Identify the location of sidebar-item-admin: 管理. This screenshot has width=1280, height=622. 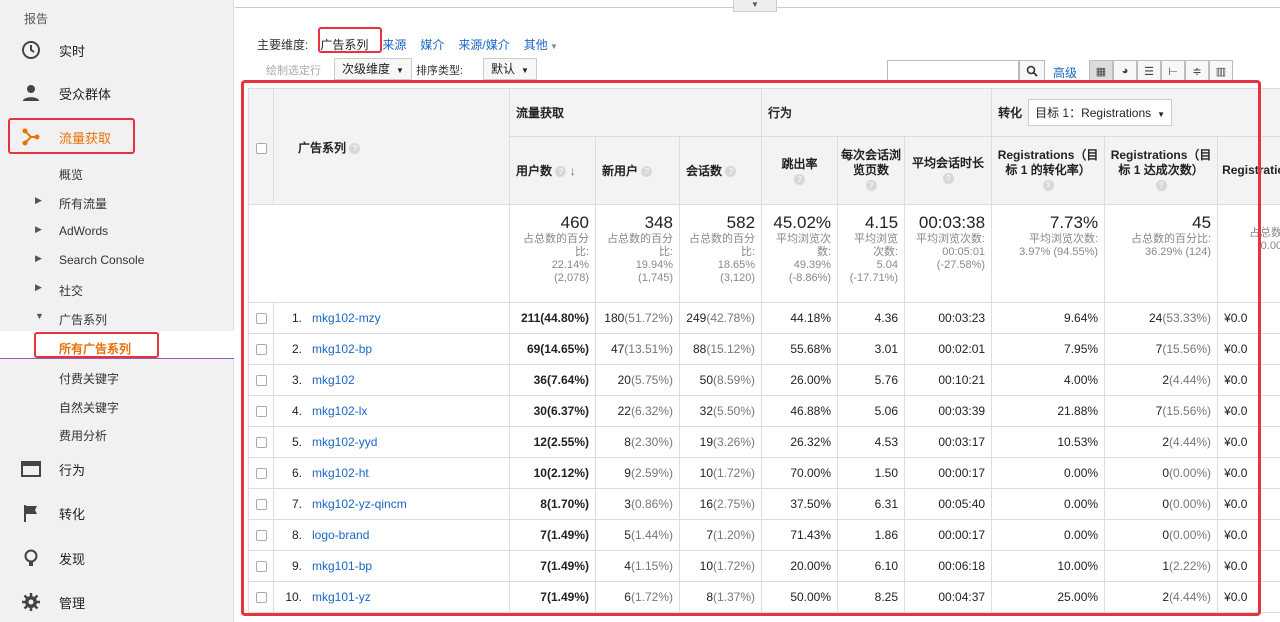
(117, 602).